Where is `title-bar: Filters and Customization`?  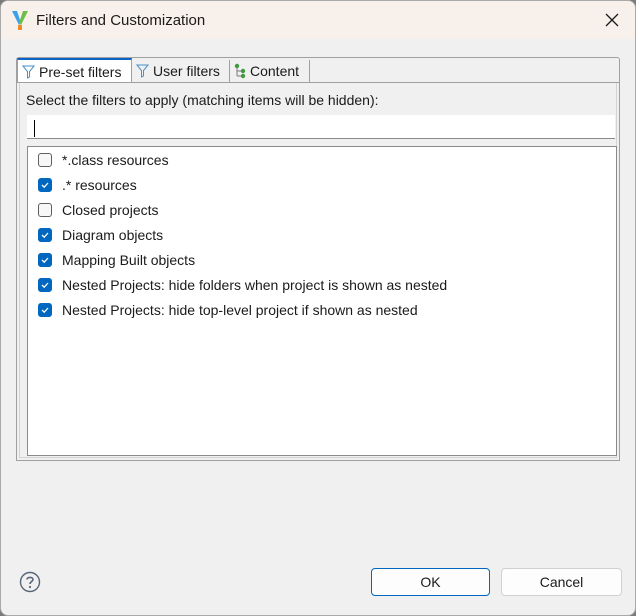 title-bar: Filters and Customization is located at coordinates (318, 20).